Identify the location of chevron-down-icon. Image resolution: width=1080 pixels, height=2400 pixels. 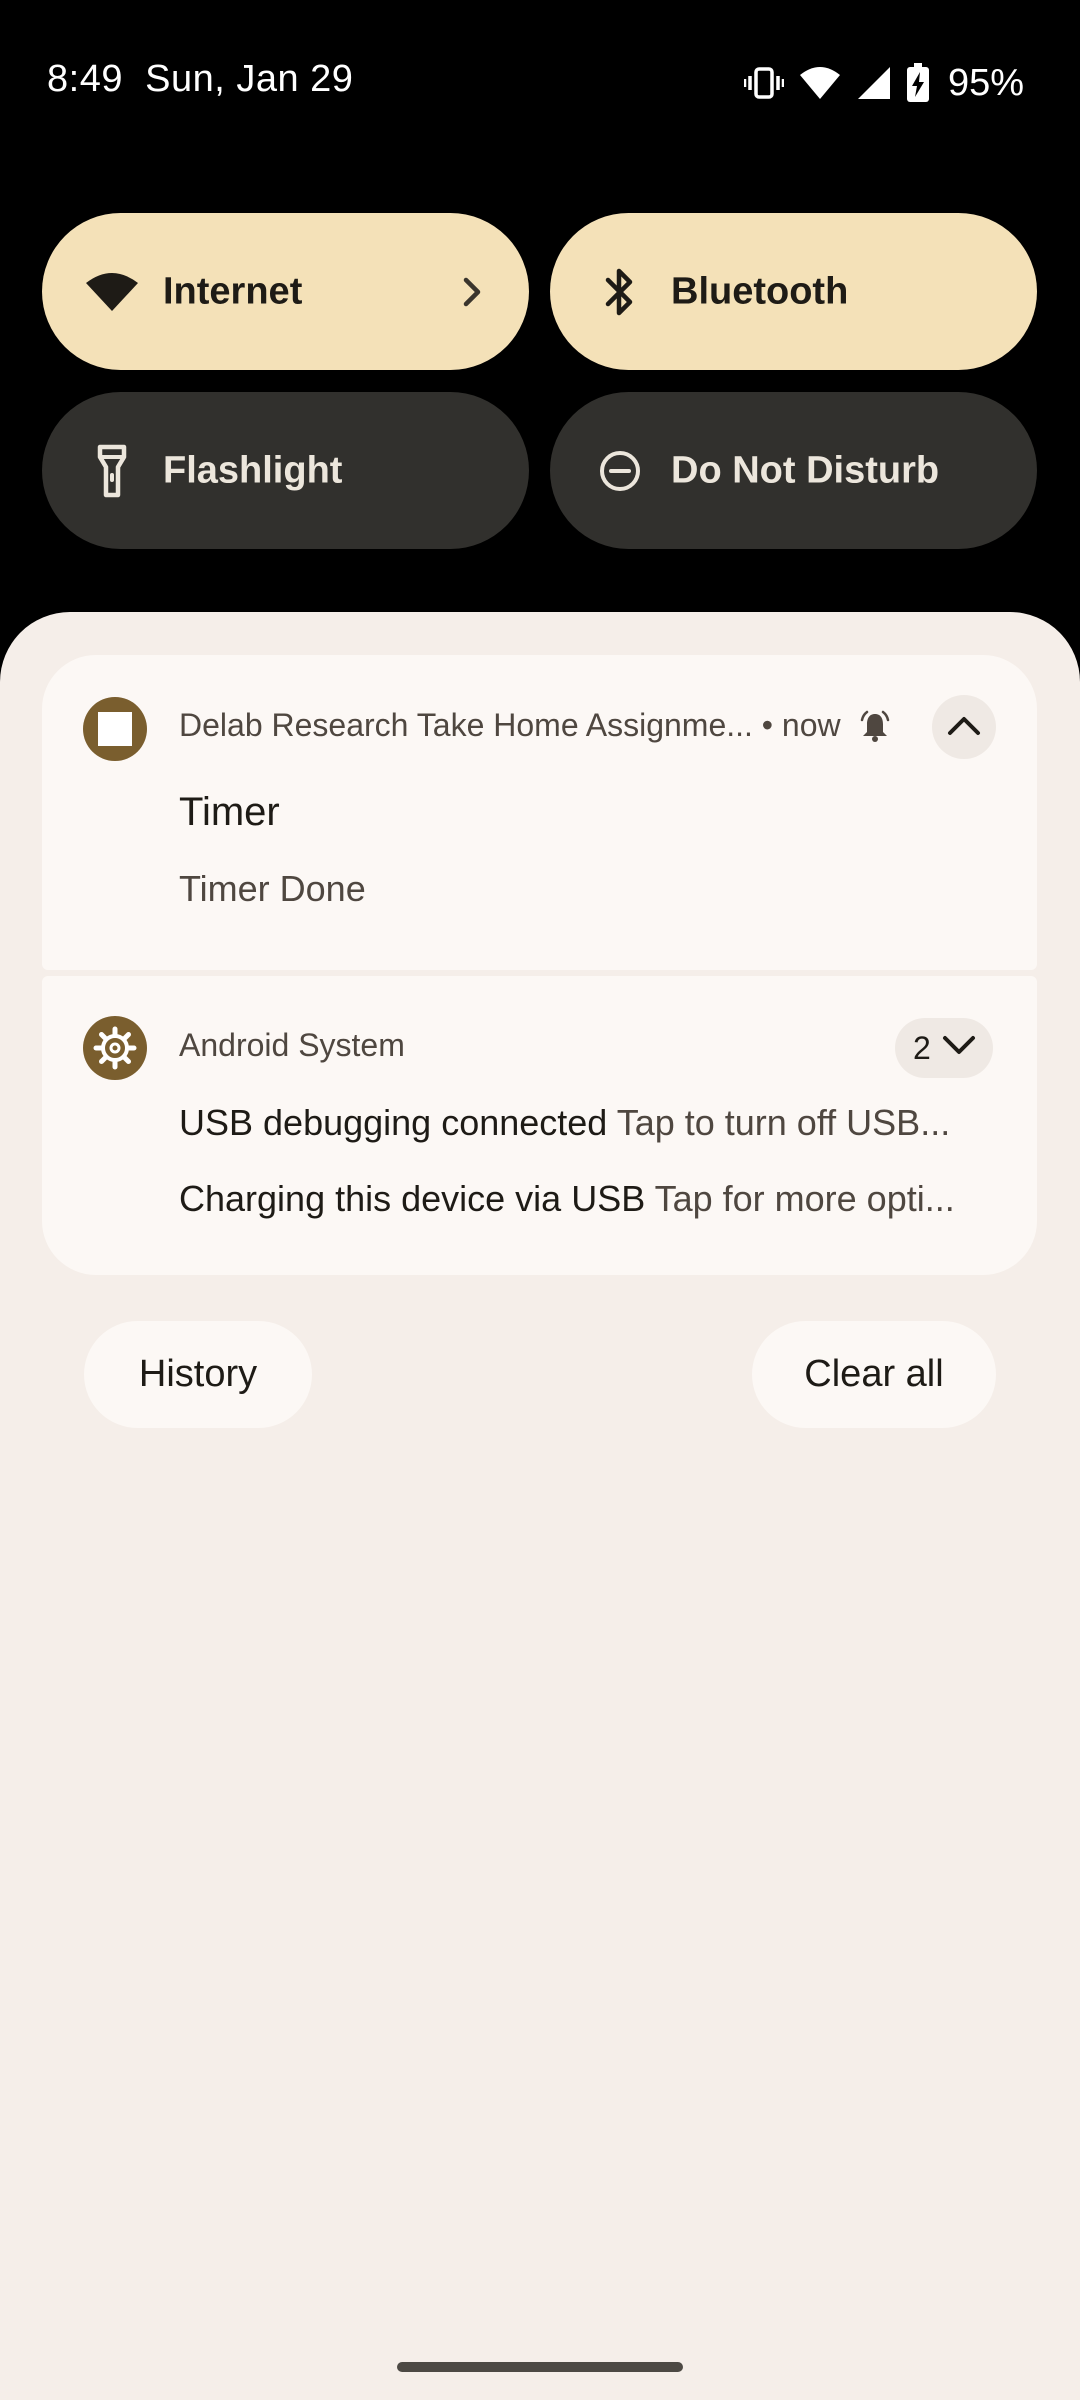
(959, 1048).